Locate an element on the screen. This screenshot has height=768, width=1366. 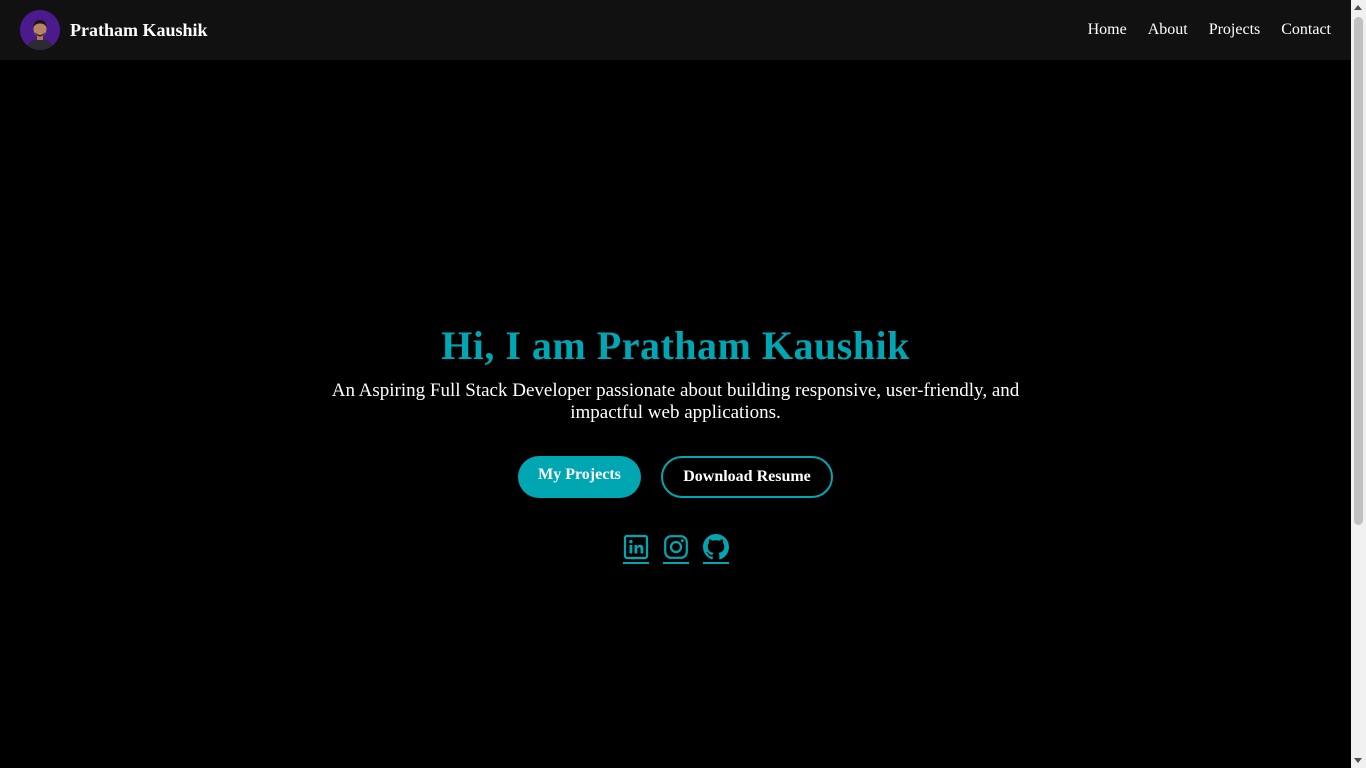
avatar is located at coordinates (40, 30).